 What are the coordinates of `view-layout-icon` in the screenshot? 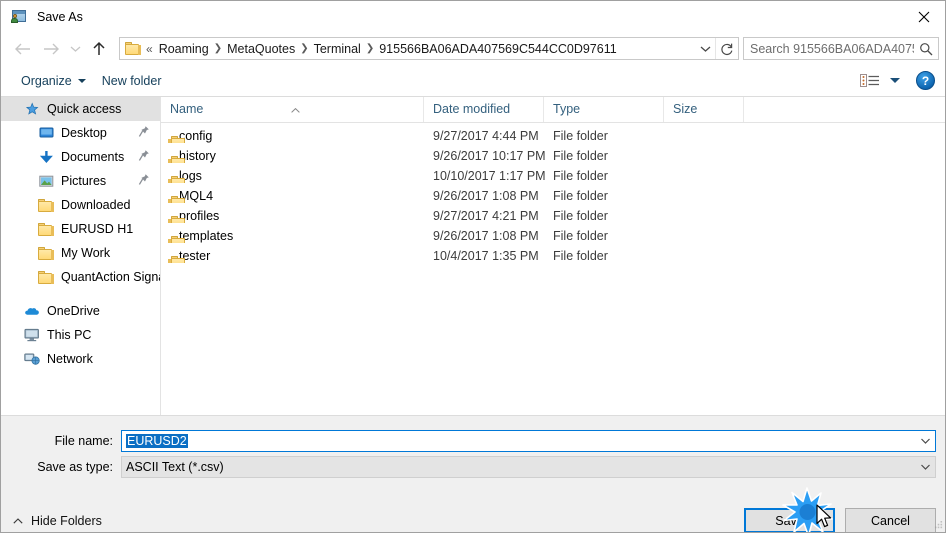 It's located at (870, 81).